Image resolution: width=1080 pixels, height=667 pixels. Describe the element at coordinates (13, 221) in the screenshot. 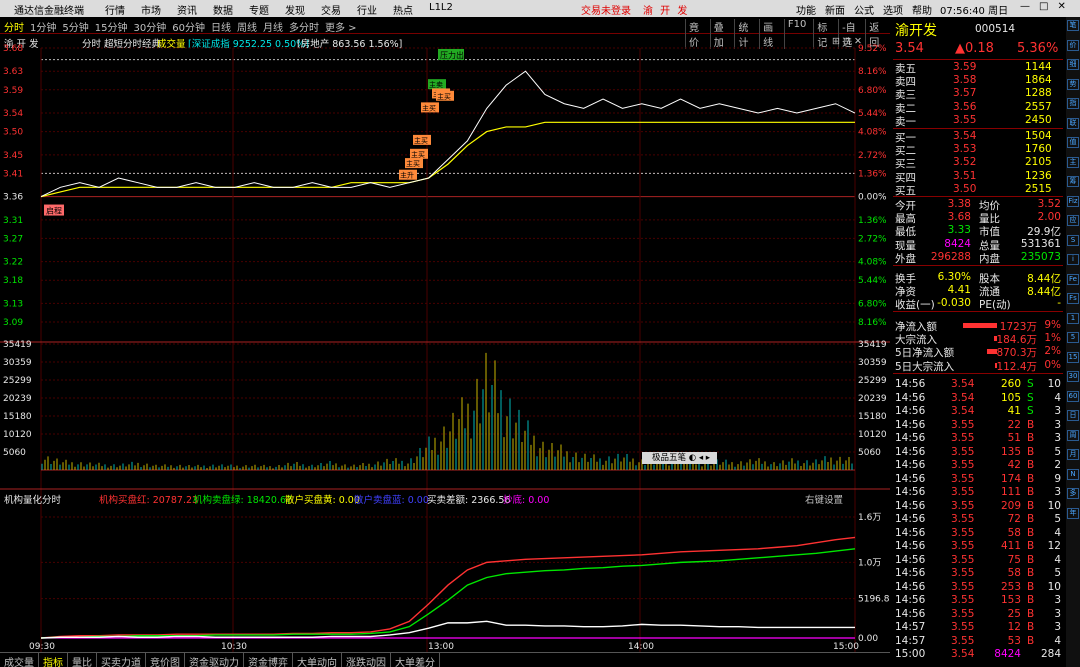

I see `price-tick-label: 3.31` at that location.